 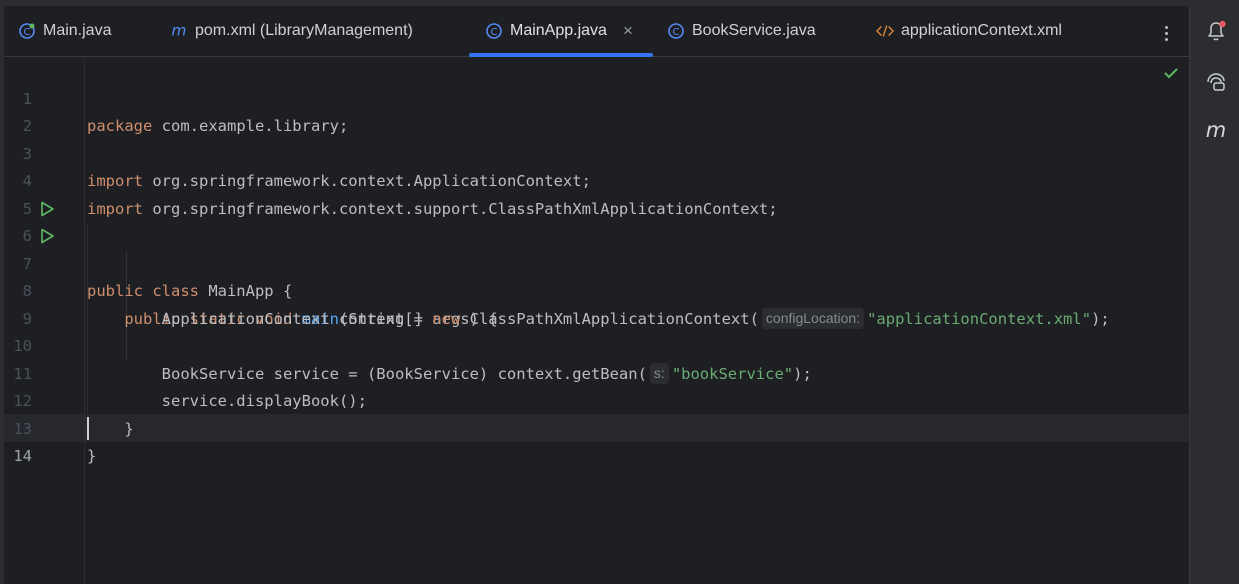 What do you see at coordinates (47, 236) in the screenshot?
I see `run-main-icon` at bounding box center [47, 236].